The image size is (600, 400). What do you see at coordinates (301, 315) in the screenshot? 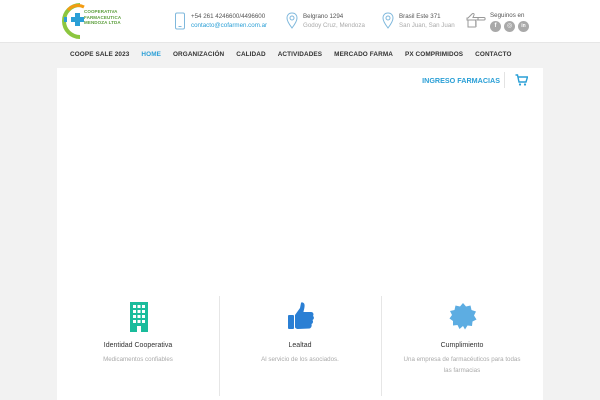
I see `thumbs-up-icon` at bounding box center [301, 315].